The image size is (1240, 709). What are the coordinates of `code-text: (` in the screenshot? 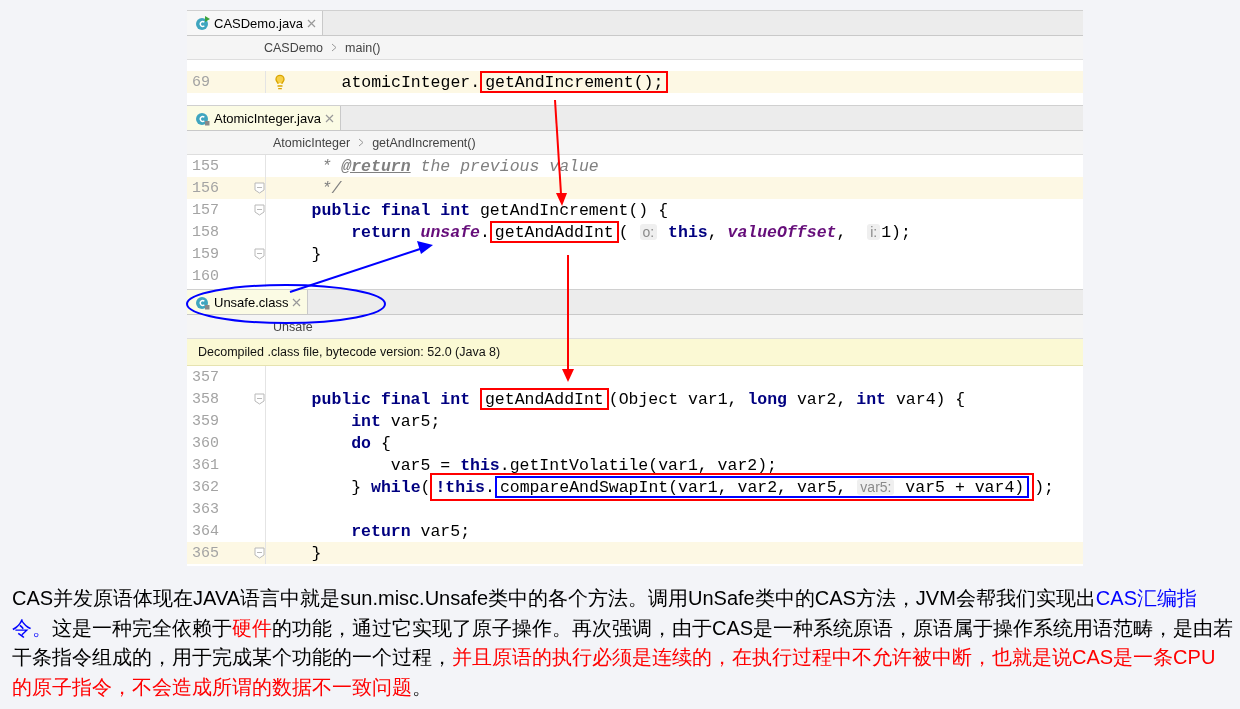 It's located at (624, 232).